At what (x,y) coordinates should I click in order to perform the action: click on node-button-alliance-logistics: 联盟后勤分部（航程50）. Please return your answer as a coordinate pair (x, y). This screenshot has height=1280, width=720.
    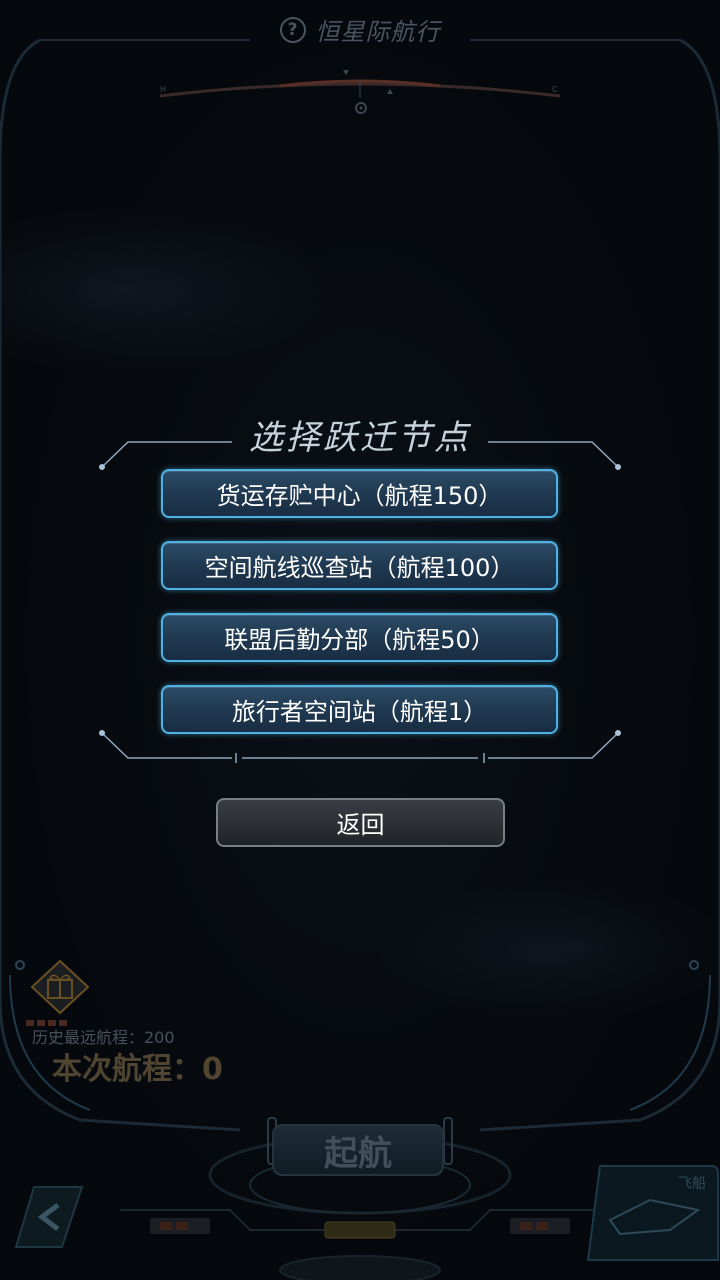
    Looking at the image, I should click on (359, 637).